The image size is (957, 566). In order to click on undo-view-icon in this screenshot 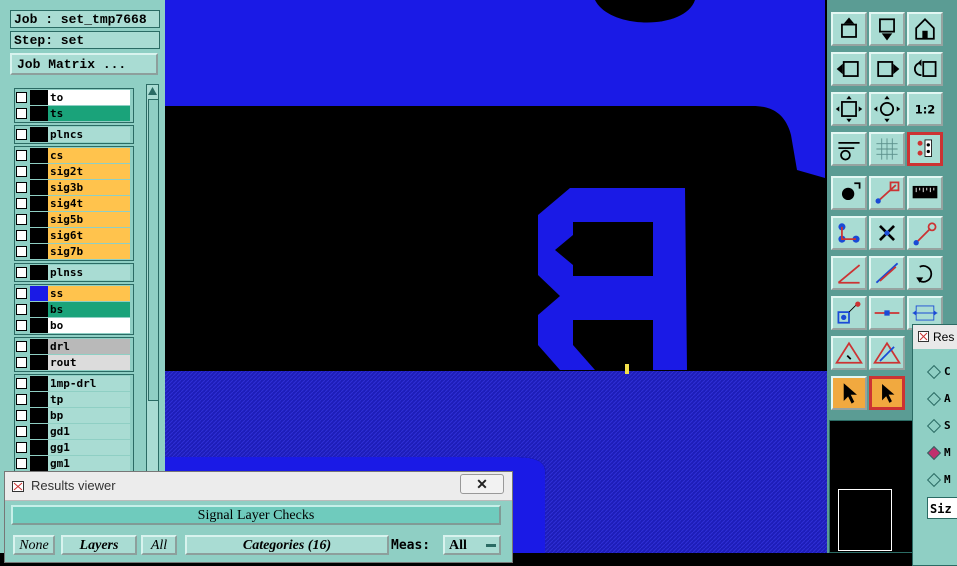, I will do `click(925, 69)`.